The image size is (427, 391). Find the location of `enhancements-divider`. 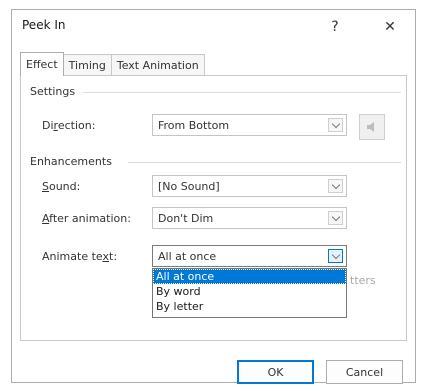

enhancements-divider is located at coordinates (264, 162).